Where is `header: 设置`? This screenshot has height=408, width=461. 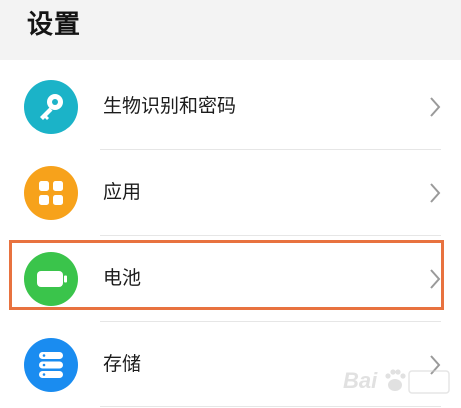
header: 设置 is located at coordinates (230, 30).